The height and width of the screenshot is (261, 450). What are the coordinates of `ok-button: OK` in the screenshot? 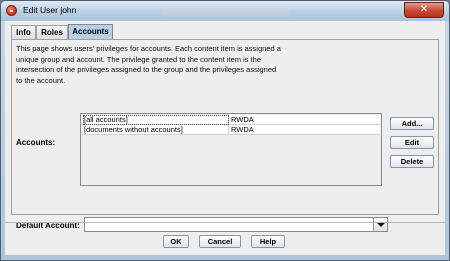 It's located at (176, 241).